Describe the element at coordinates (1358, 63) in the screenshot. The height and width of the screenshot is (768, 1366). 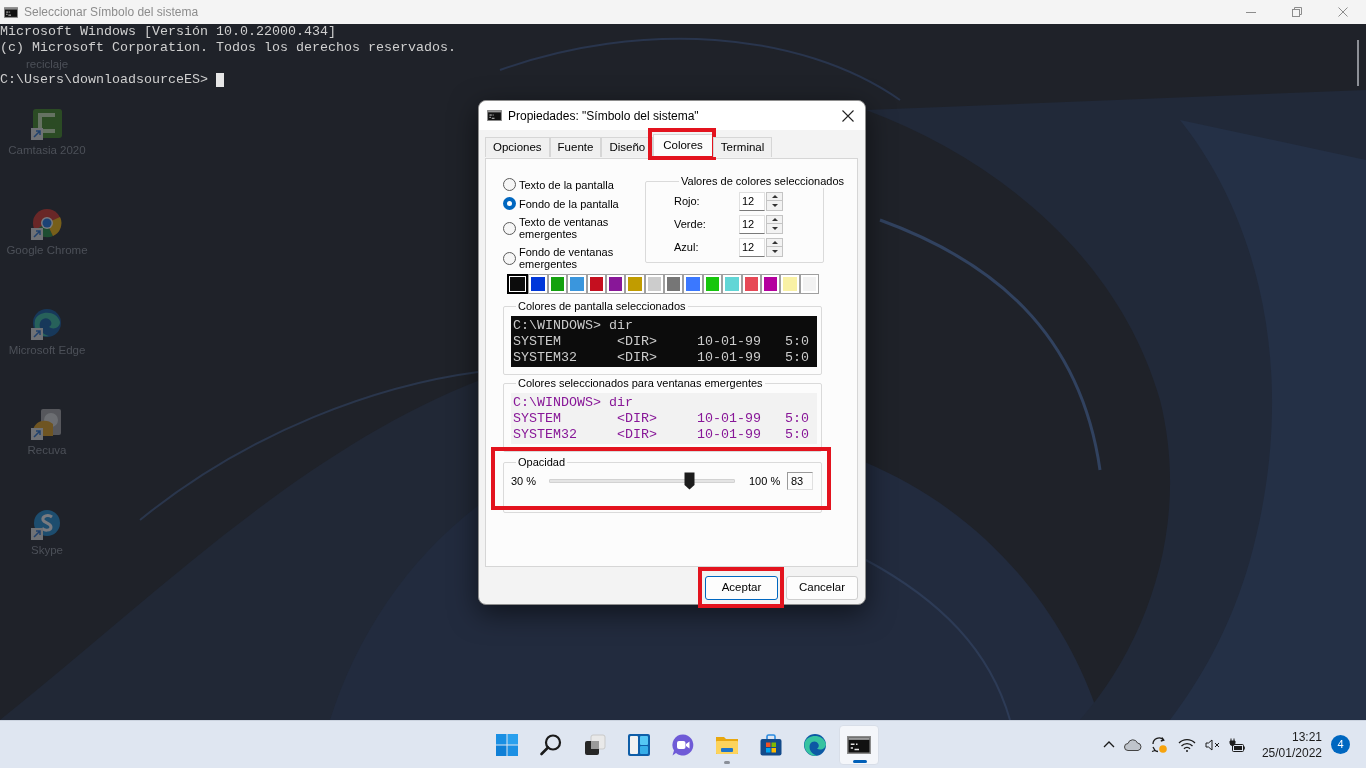
I see `scrollbar-thumb` at that location.